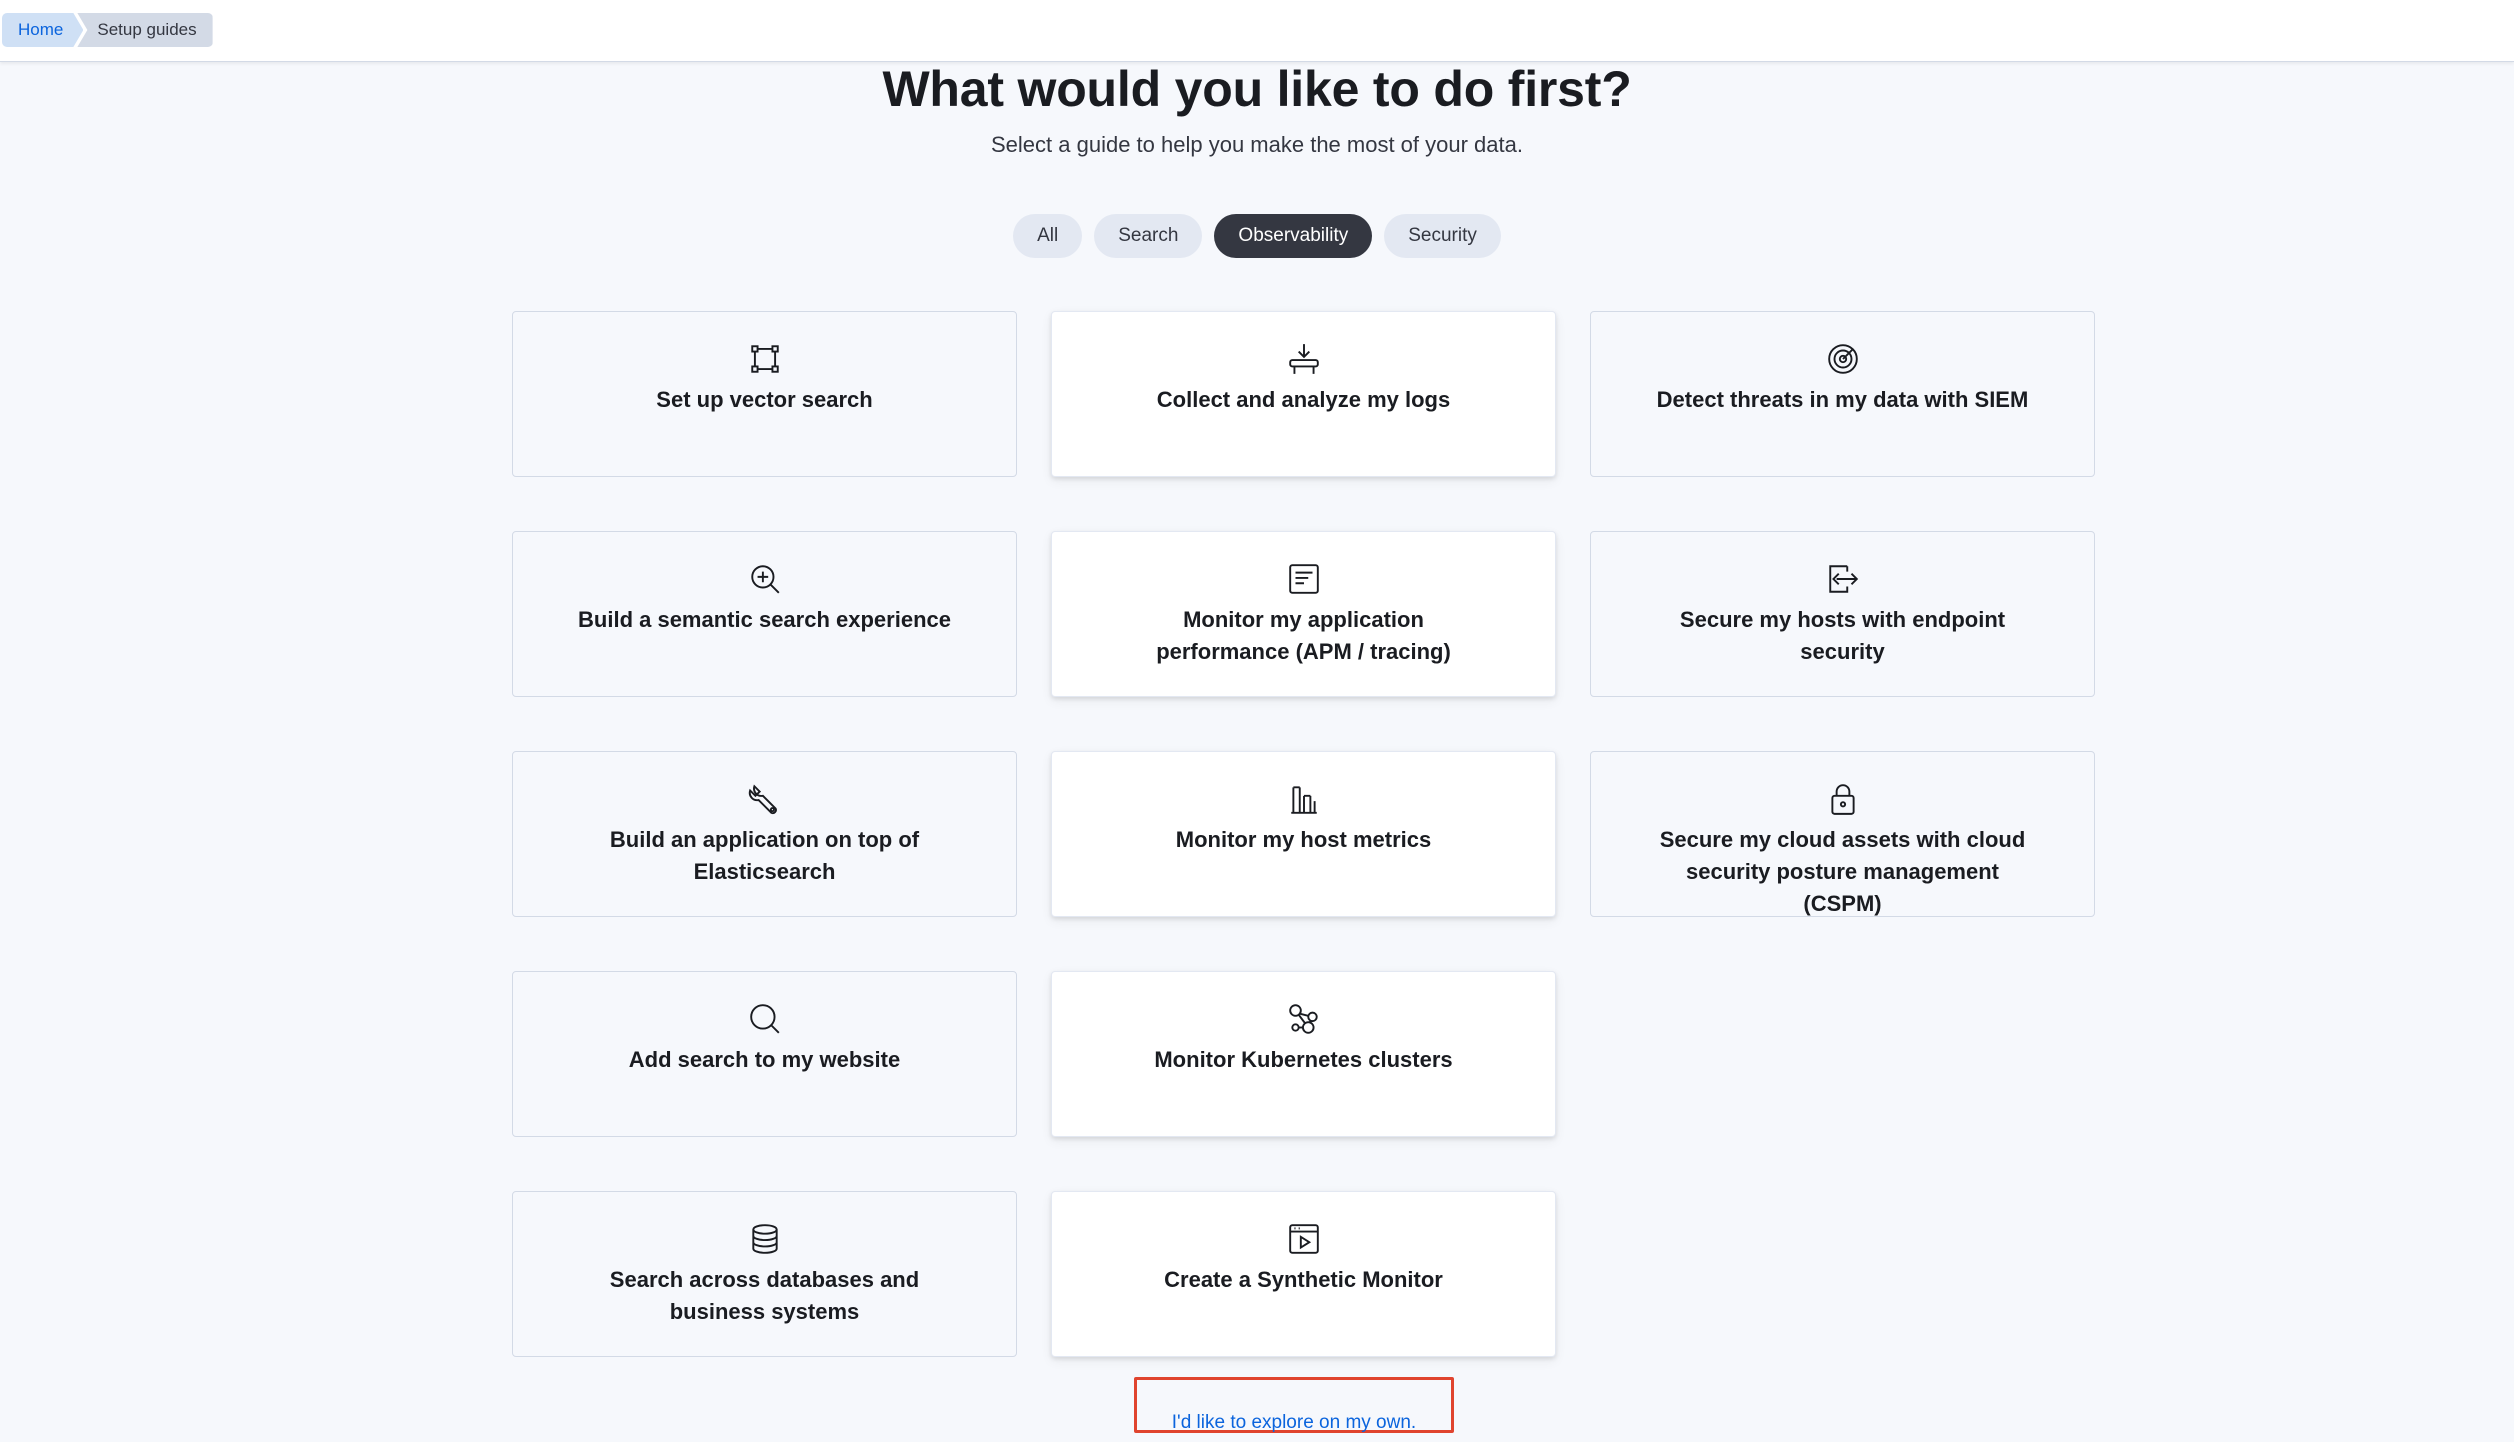 Image resolution: width=2514 pixels, height=1442 pixels. I want to click on breadcrumb-home: Home, so click(42, 30).